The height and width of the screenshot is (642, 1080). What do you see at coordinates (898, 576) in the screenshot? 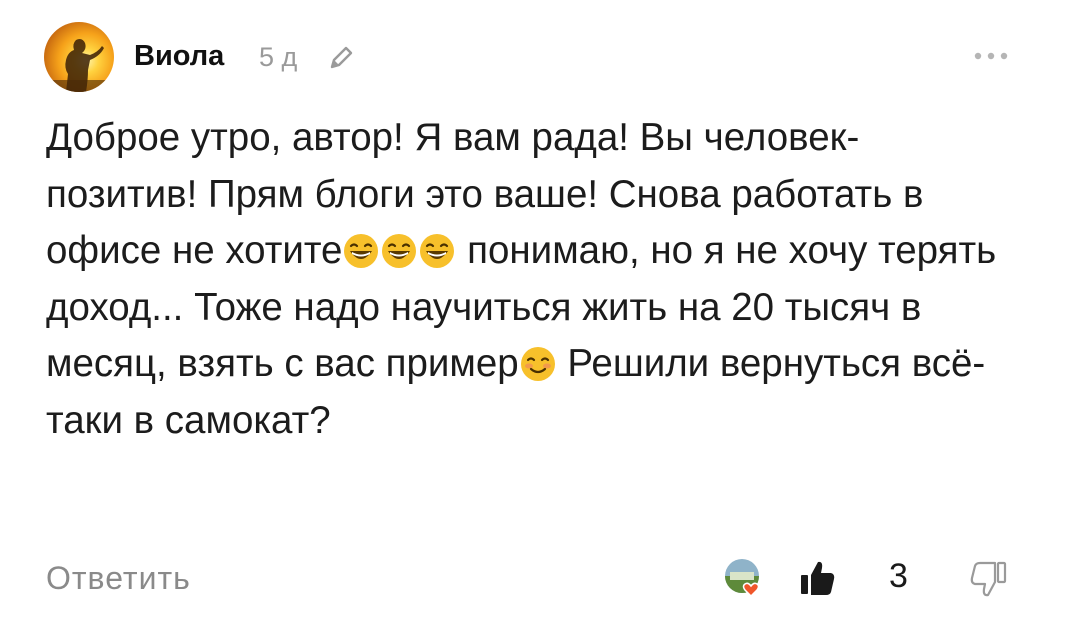
I see `like-count: 3` at bounding box center [898, 576].